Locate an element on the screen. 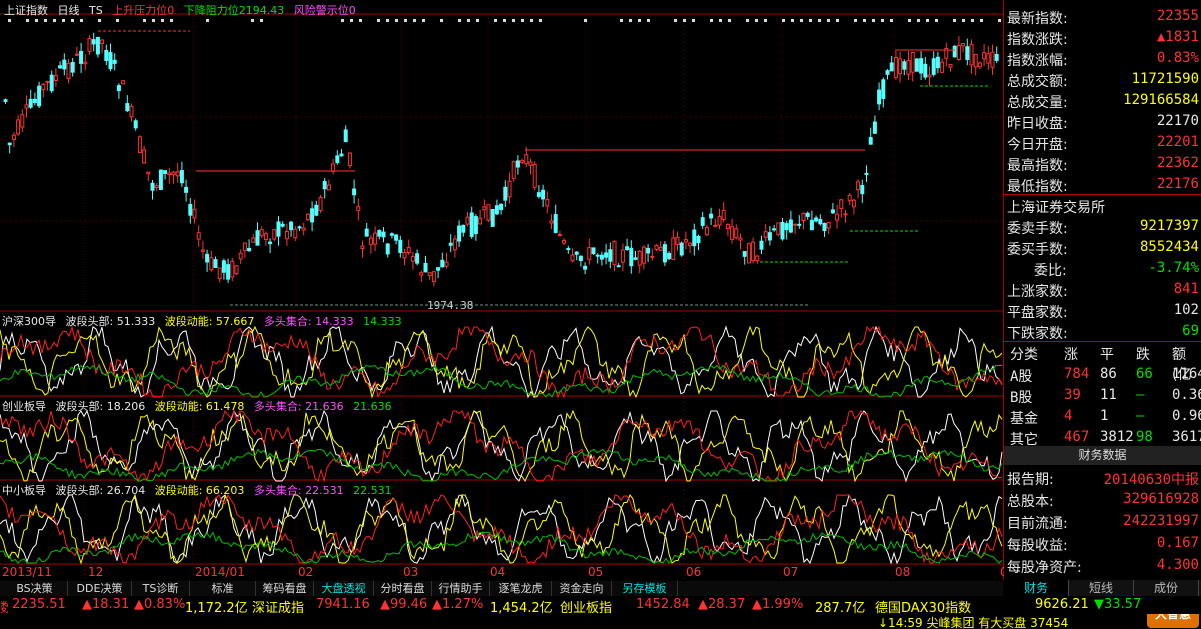 The height and width of the screenshot is (629, 1201). bottom-tab: TS诊断 is located at coordinates (161, 588).